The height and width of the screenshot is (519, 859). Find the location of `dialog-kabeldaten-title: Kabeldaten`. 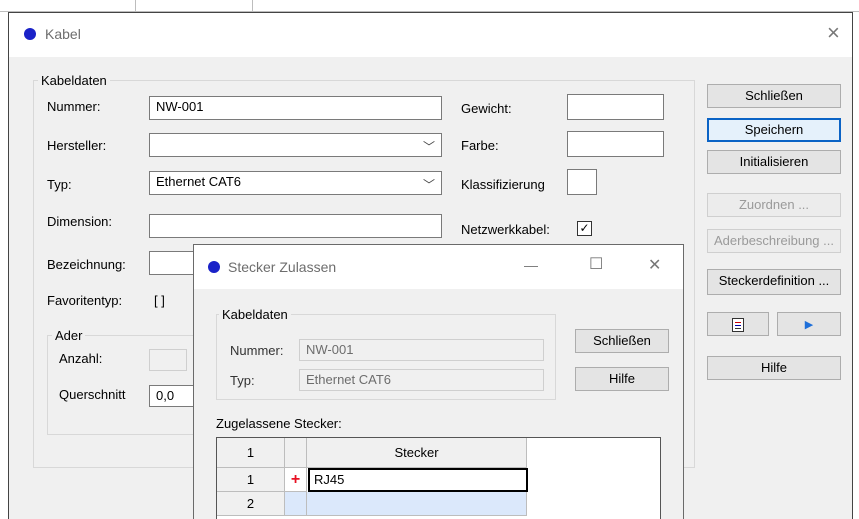

dialog-kabeldaten-title: Kabeldaten is located at coordinates (255, 314).